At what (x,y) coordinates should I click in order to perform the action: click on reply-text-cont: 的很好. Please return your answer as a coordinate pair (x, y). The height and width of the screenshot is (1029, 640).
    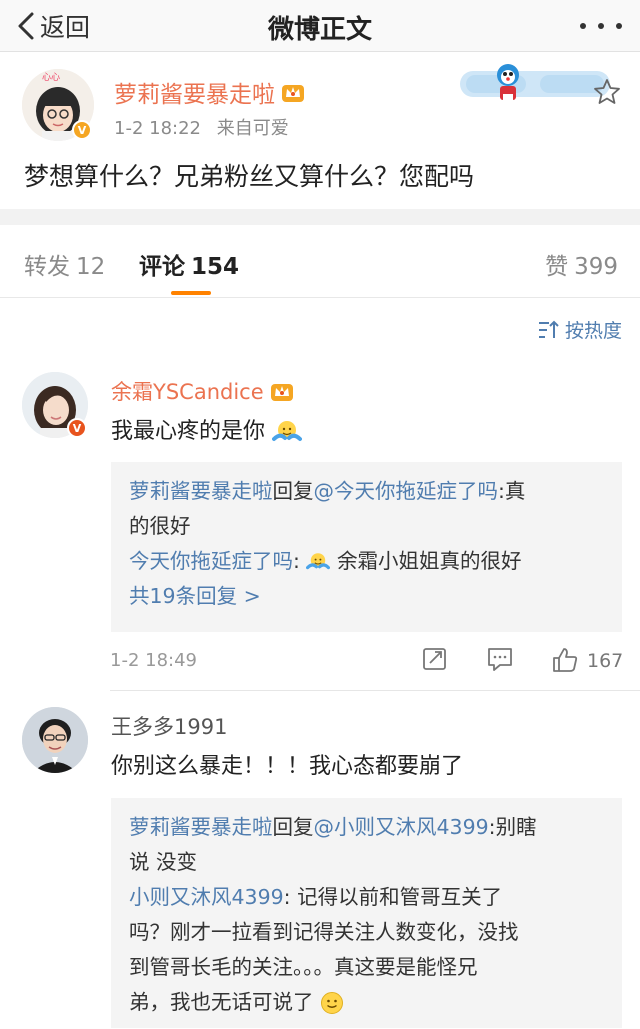
    Looking at the image, I should click on (160, 526).